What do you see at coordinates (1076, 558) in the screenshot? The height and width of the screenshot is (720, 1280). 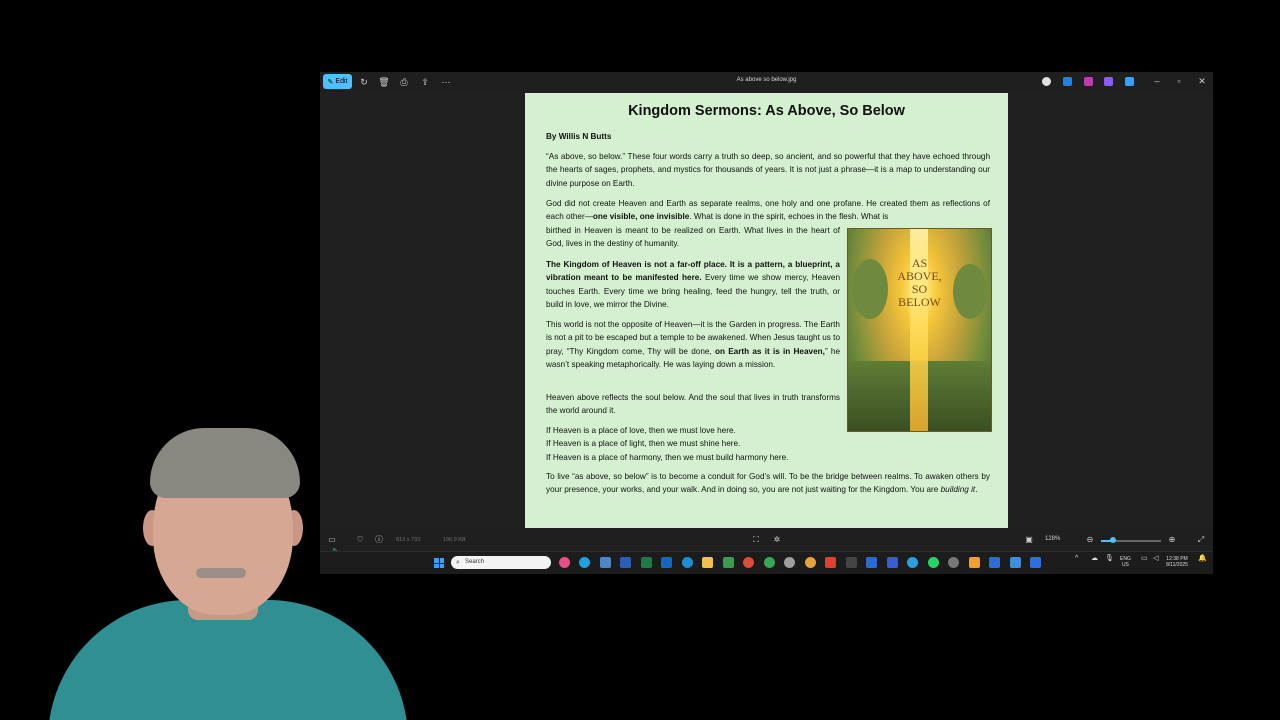 I see `tray-chevron-icon: ^` at bounding box center [1076, 558].